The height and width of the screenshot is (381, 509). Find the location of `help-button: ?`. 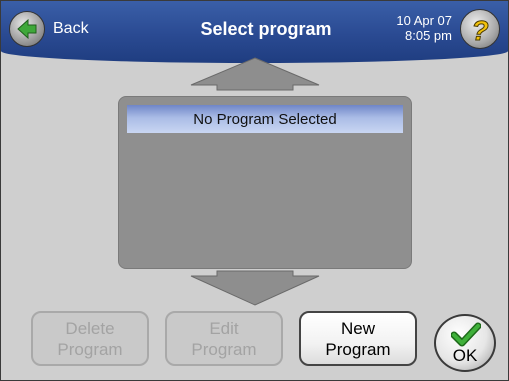

help-button: ? is located at coordinates (480, 29).